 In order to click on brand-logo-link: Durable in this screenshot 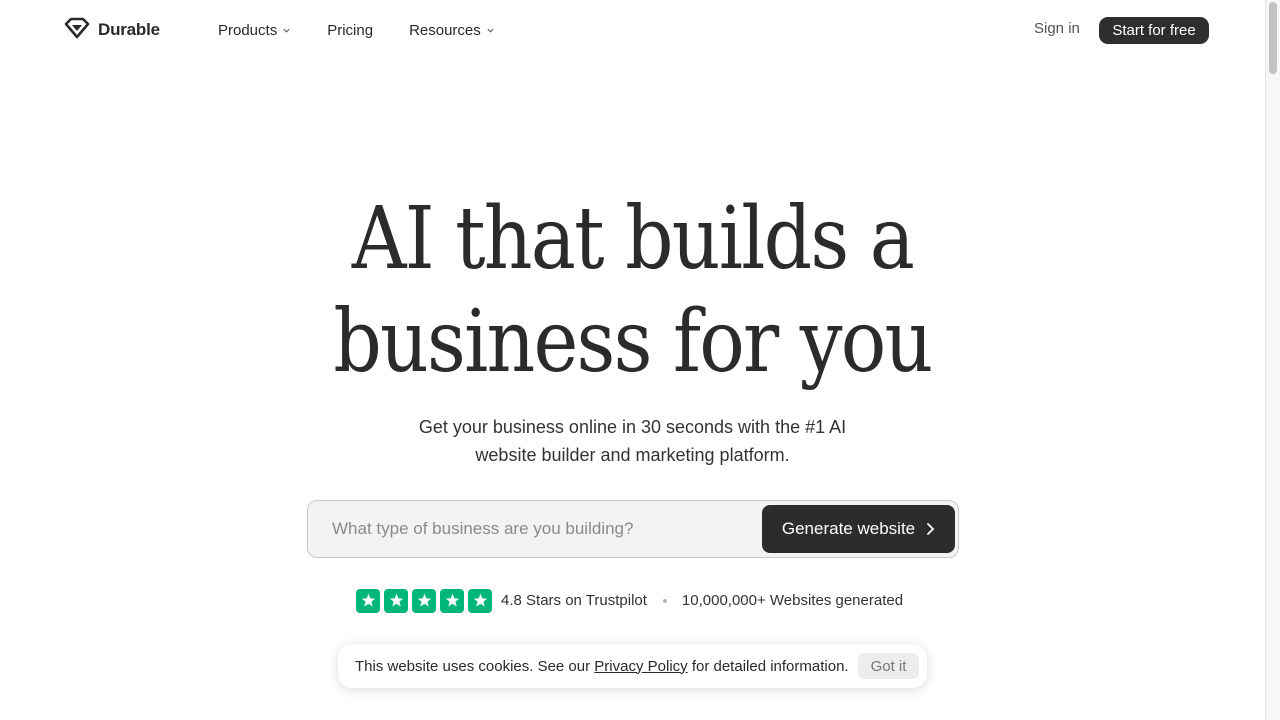, I will do `click(111, 30)`.